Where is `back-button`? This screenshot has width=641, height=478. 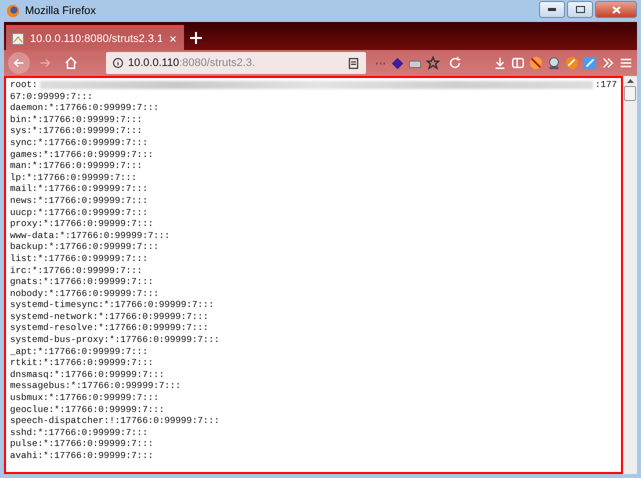
back-button is located at coordinates (19, 63).